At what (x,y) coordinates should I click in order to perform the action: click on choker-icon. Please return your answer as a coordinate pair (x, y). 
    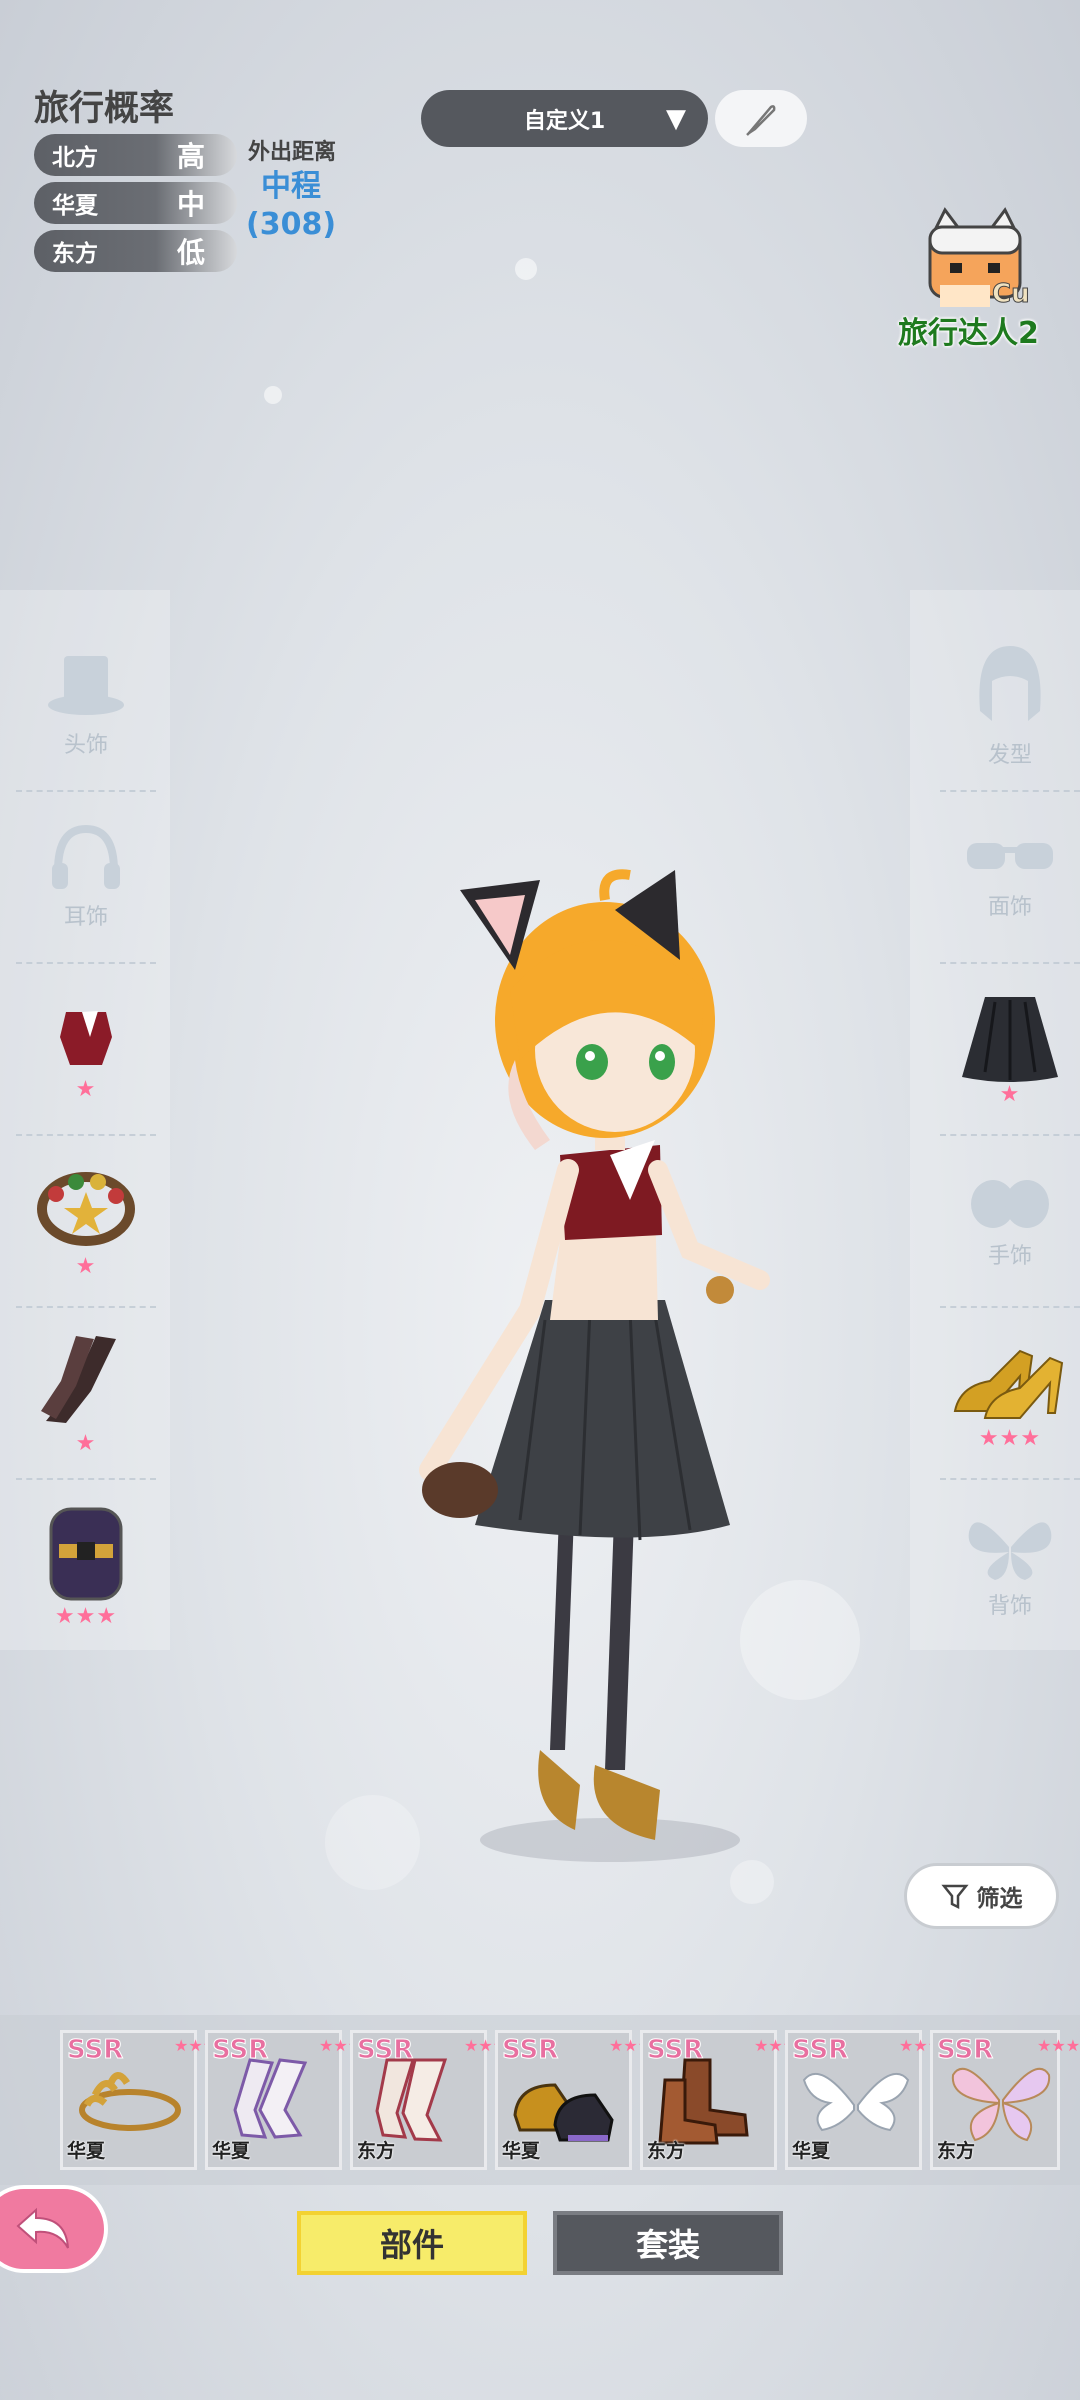
    Looking at the image, I should click on (86, 1554).